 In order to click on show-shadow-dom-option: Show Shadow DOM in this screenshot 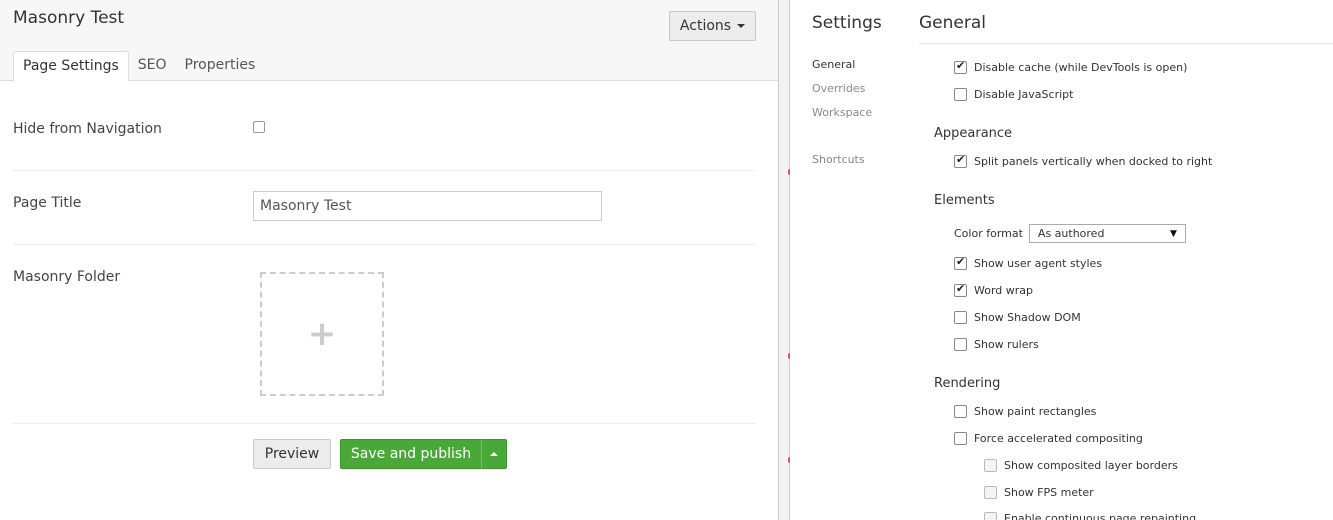, I will do `click(1017, 317)`.